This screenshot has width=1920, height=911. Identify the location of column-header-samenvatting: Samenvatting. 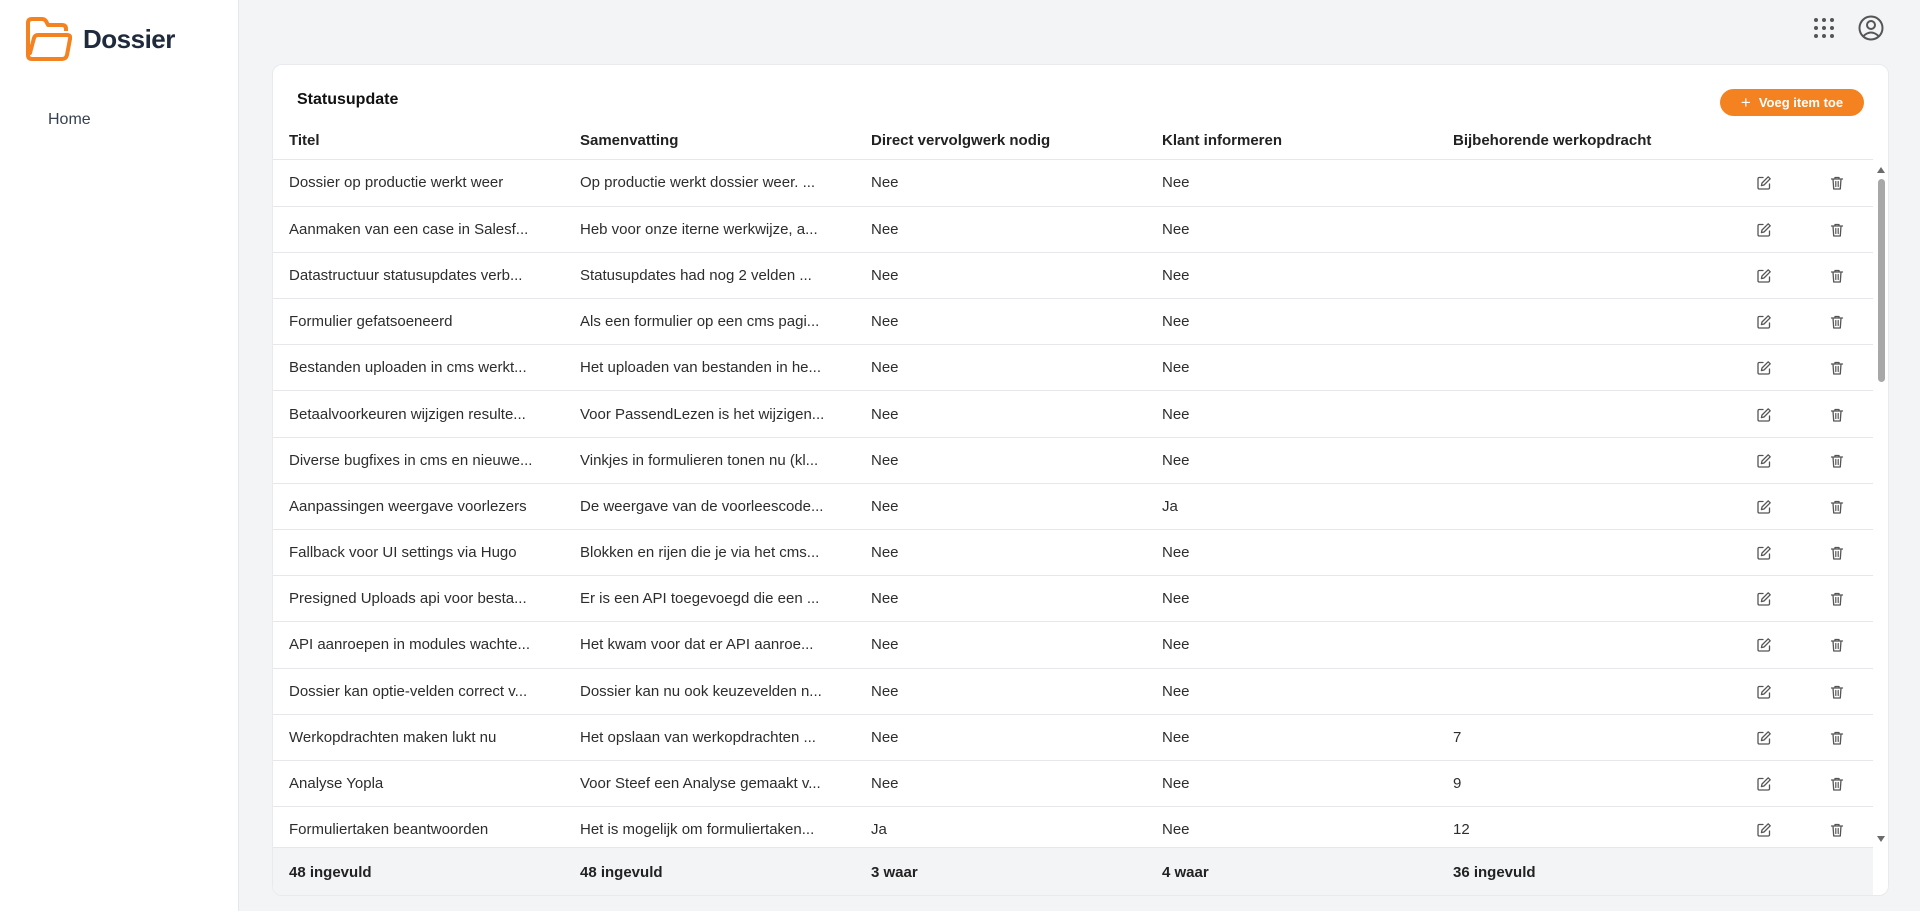
(709, 141).